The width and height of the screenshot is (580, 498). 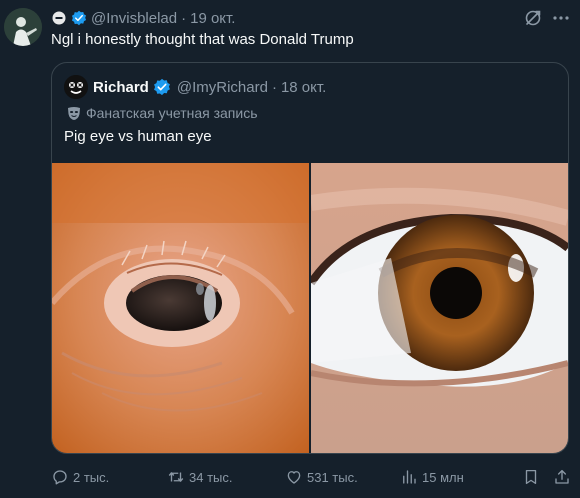 I want to click on reply-count: 2 тыс., so click(x=91, y=477).